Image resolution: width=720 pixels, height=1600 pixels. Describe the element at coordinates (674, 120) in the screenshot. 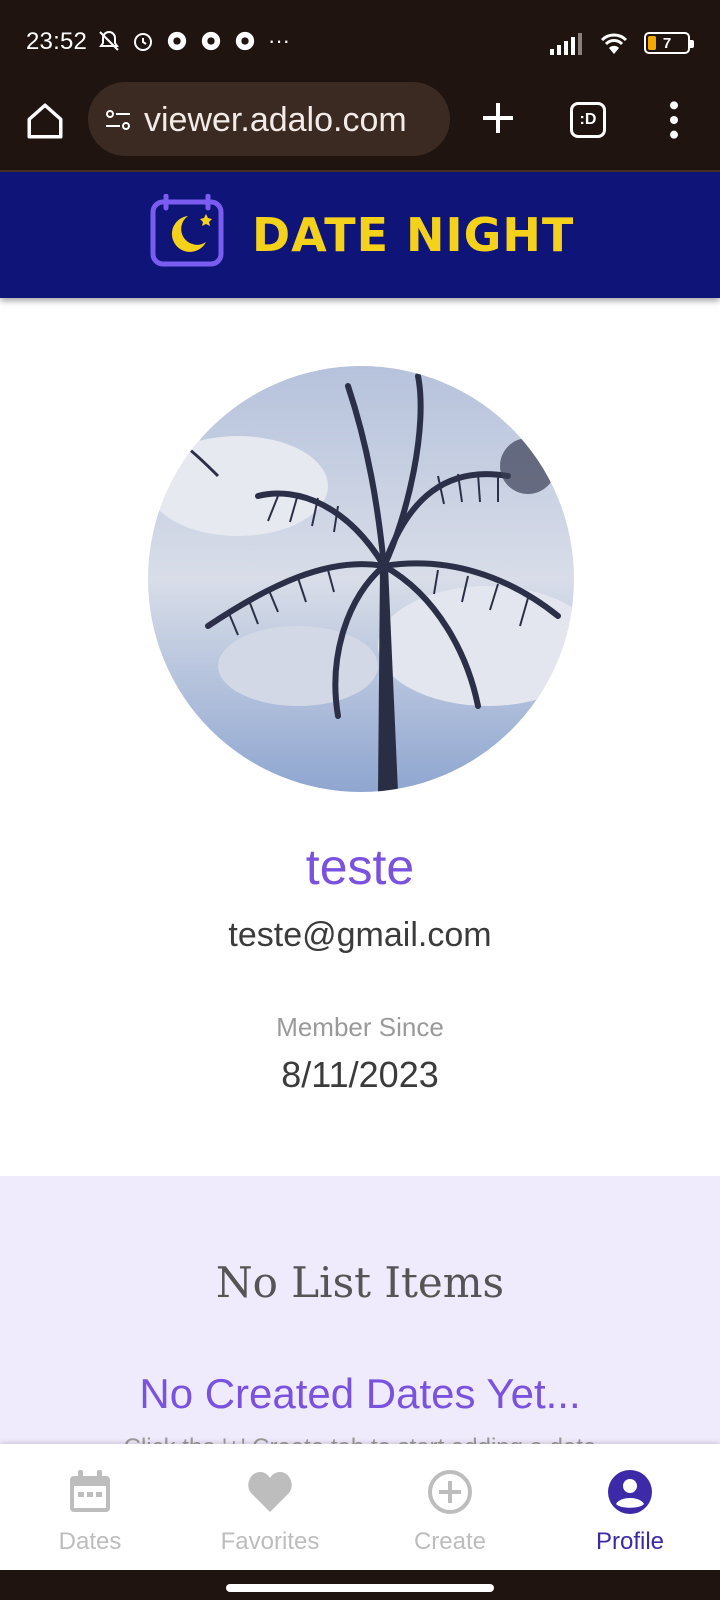

I see `browser-menu-icon` at that location.